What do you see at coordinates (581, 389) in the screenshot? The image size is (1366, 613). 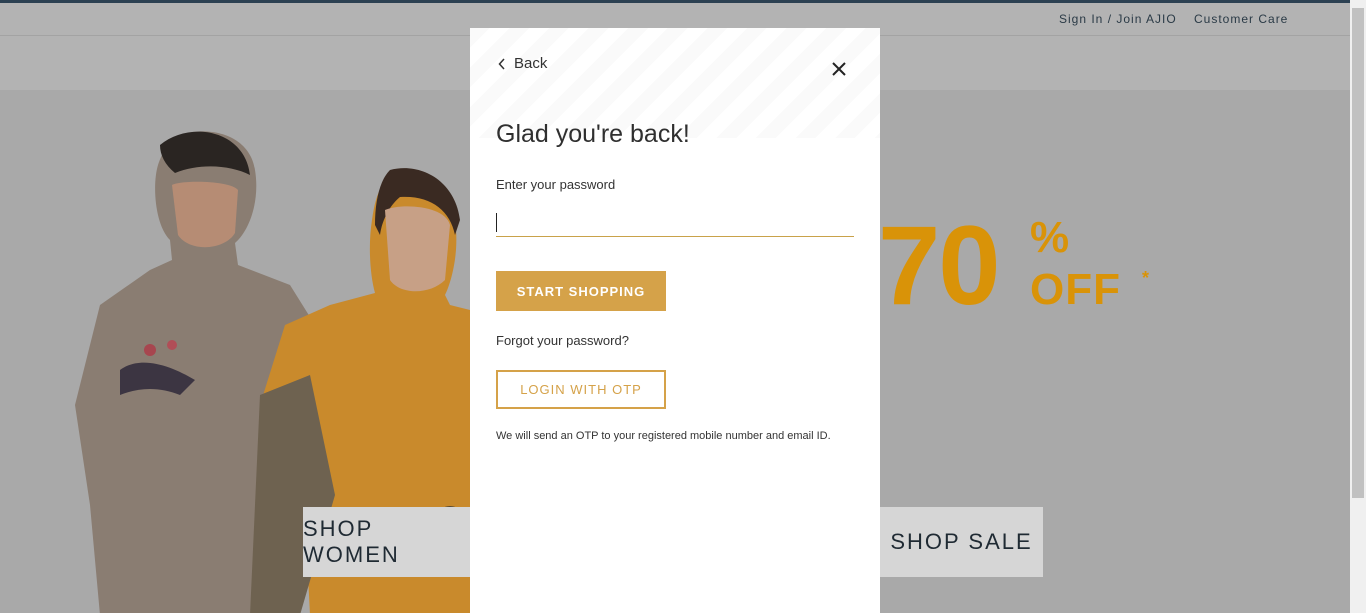 I see `login-with-otp-button: LOGIN WITH OTP` at bounding box center [581, 389].